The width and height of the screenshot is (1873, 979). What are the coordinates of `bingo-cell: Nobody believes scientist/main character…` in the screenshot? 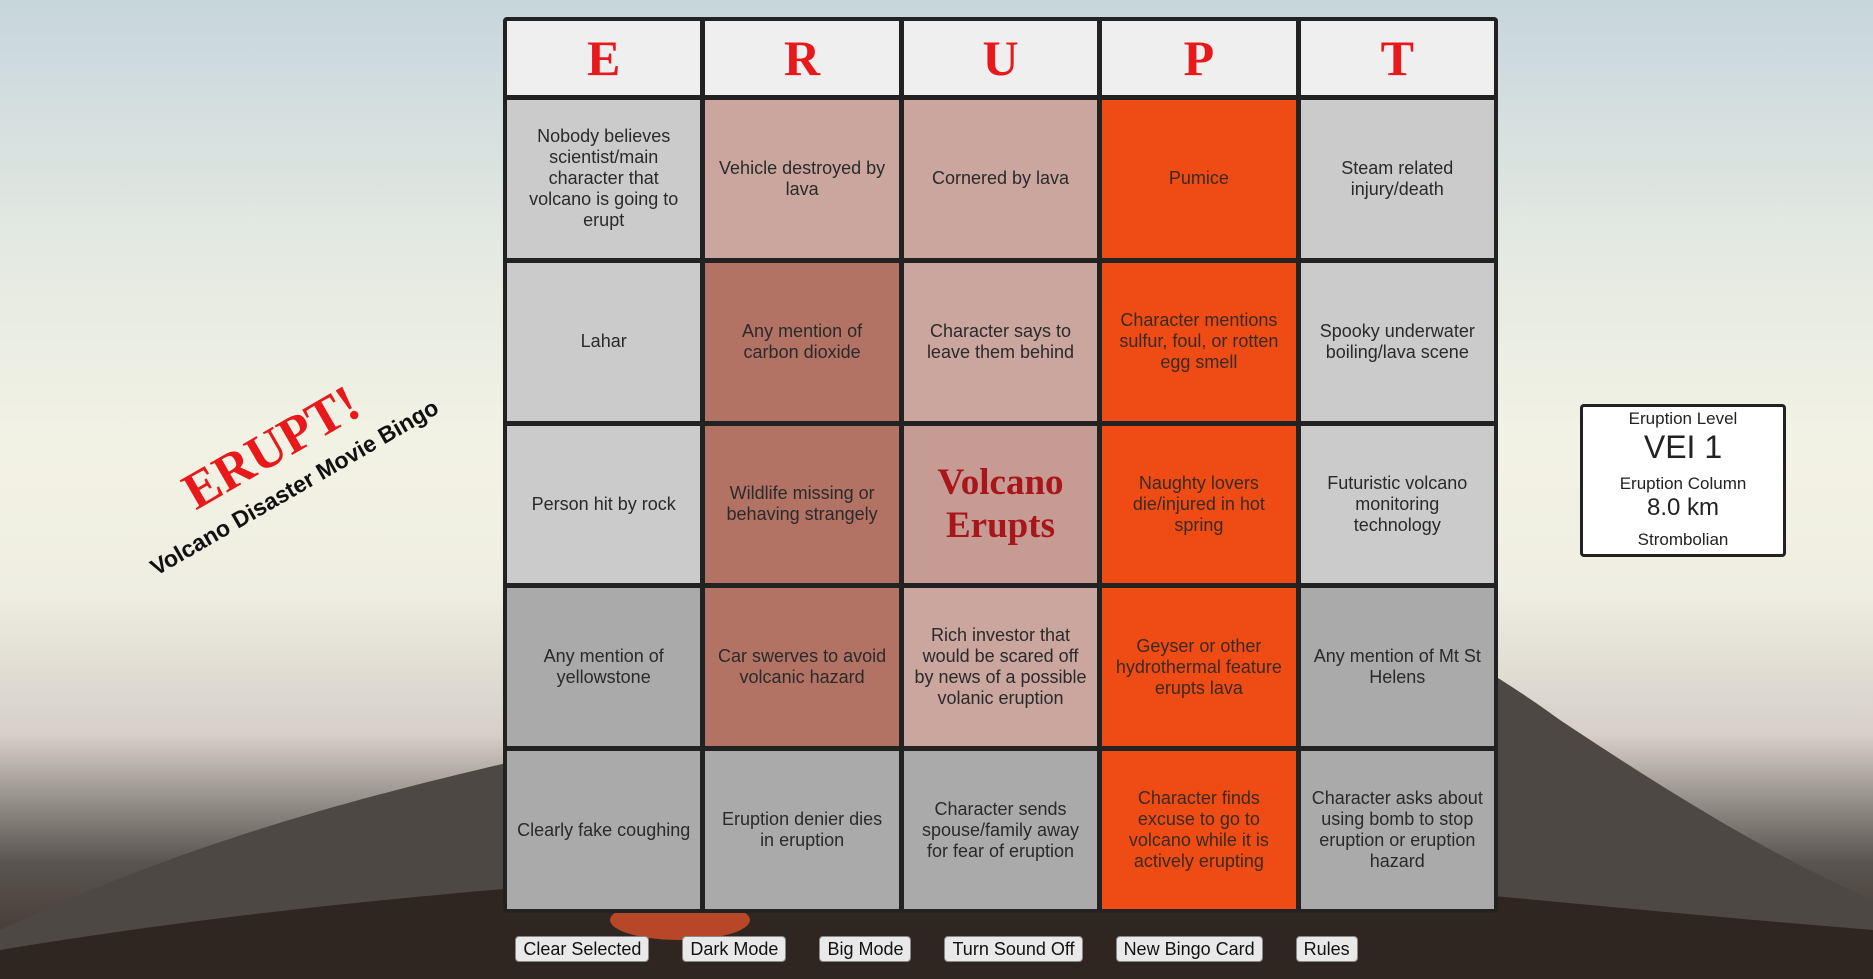 It's located at (604, 179).